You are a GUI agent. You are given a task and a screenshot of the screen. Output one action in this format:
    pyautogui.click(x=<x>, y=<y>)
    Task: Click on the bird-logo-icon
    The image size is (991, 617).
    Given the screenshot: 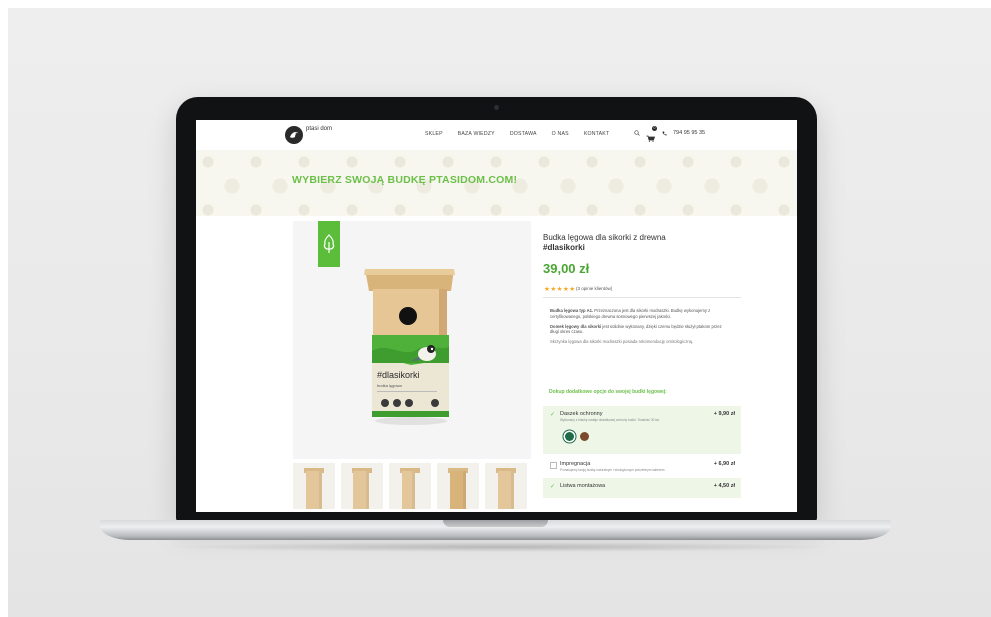 What is the action you would take?
    pyautogui.click(x=294, y=135)
    